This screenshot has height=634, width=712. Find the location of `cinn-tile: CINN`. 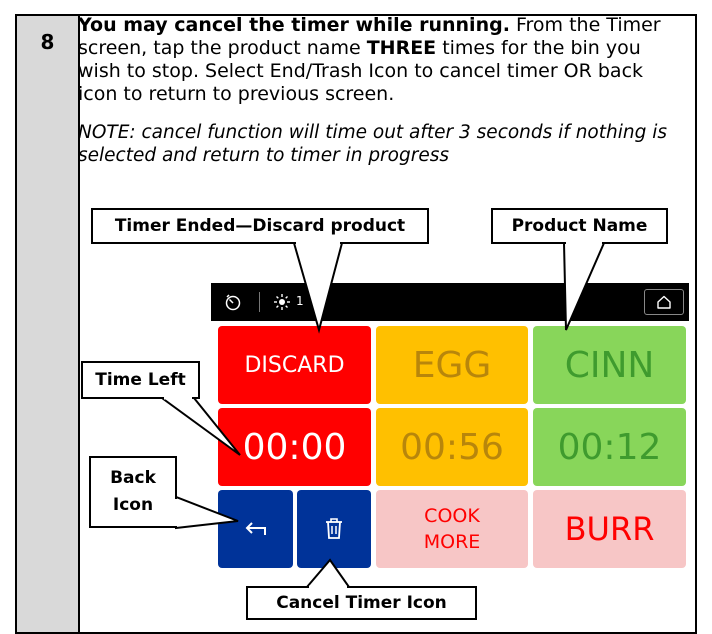

cinn-tile: CINN is located at coordinates (609, 365).